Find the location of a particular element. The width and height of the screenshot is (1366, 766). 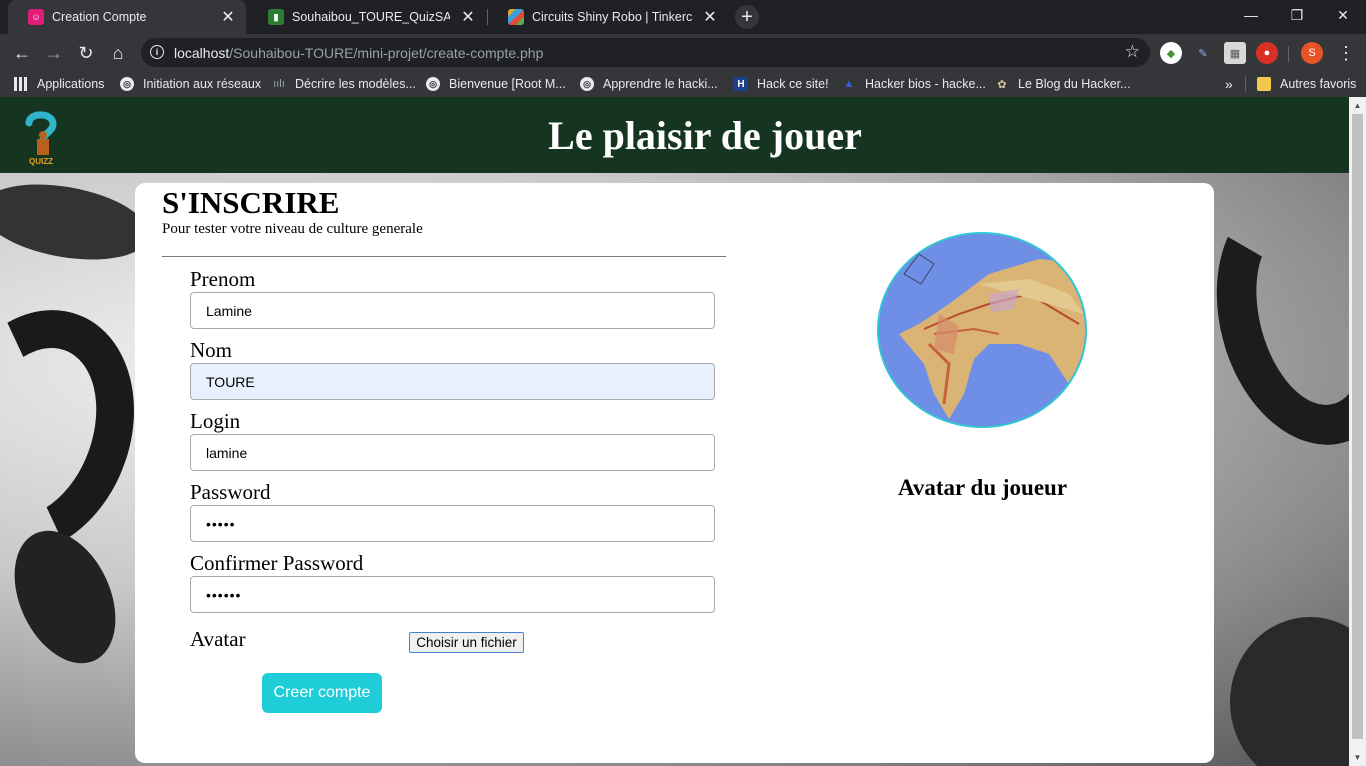

close-window-button: ✕ is located at coordinates (1343, 15).